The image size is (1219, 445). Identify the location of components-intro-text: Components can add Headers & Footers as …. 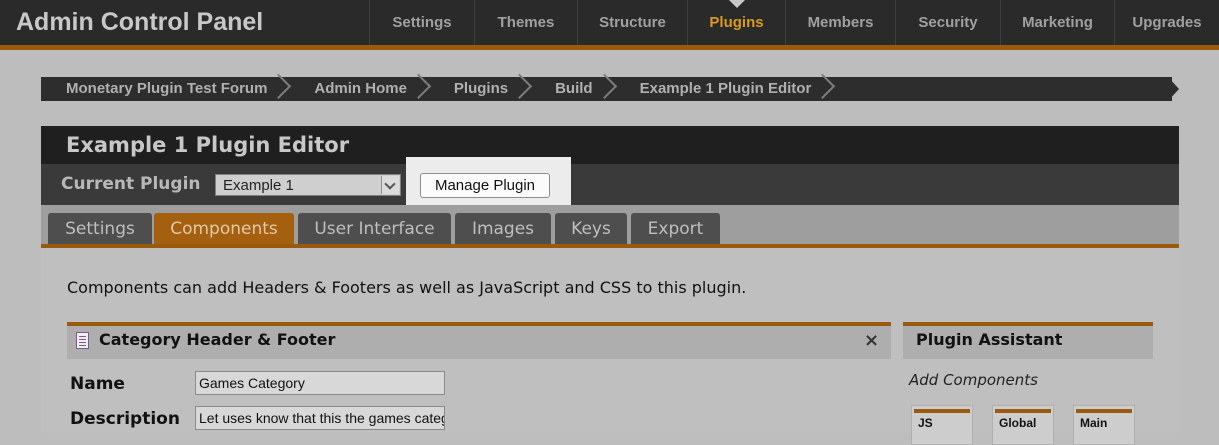
(407, 287).